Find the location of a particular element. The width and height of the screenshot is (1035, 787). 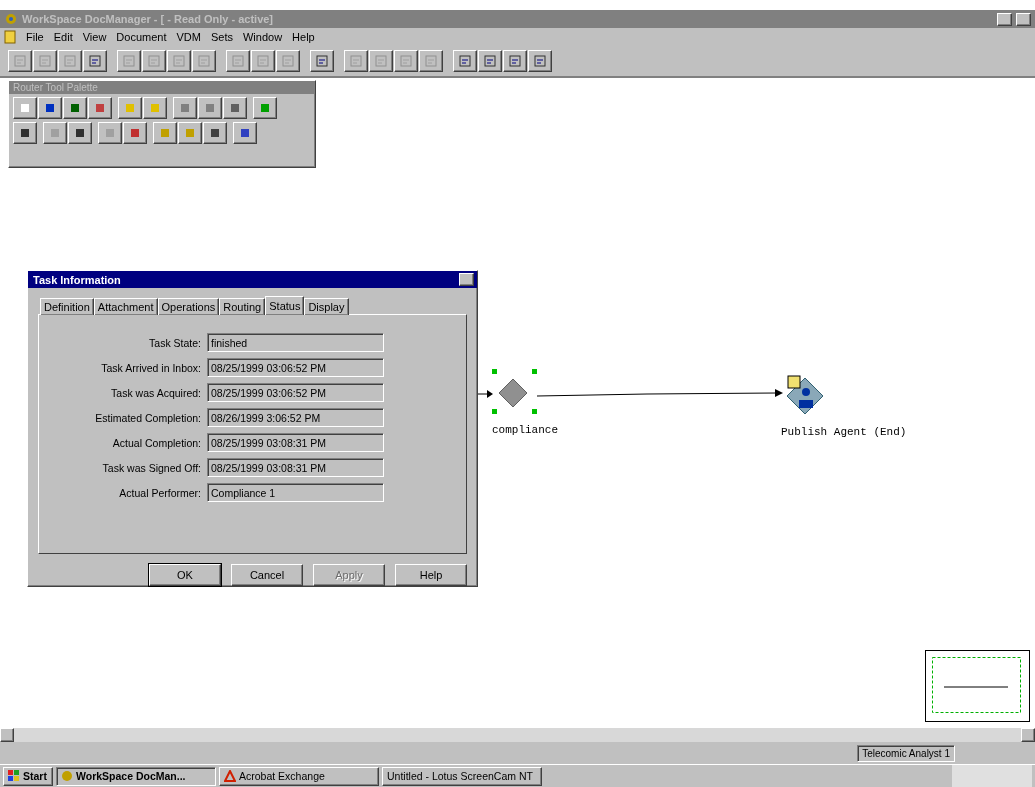

menu-item: Window is located at coordinates (262, 37).